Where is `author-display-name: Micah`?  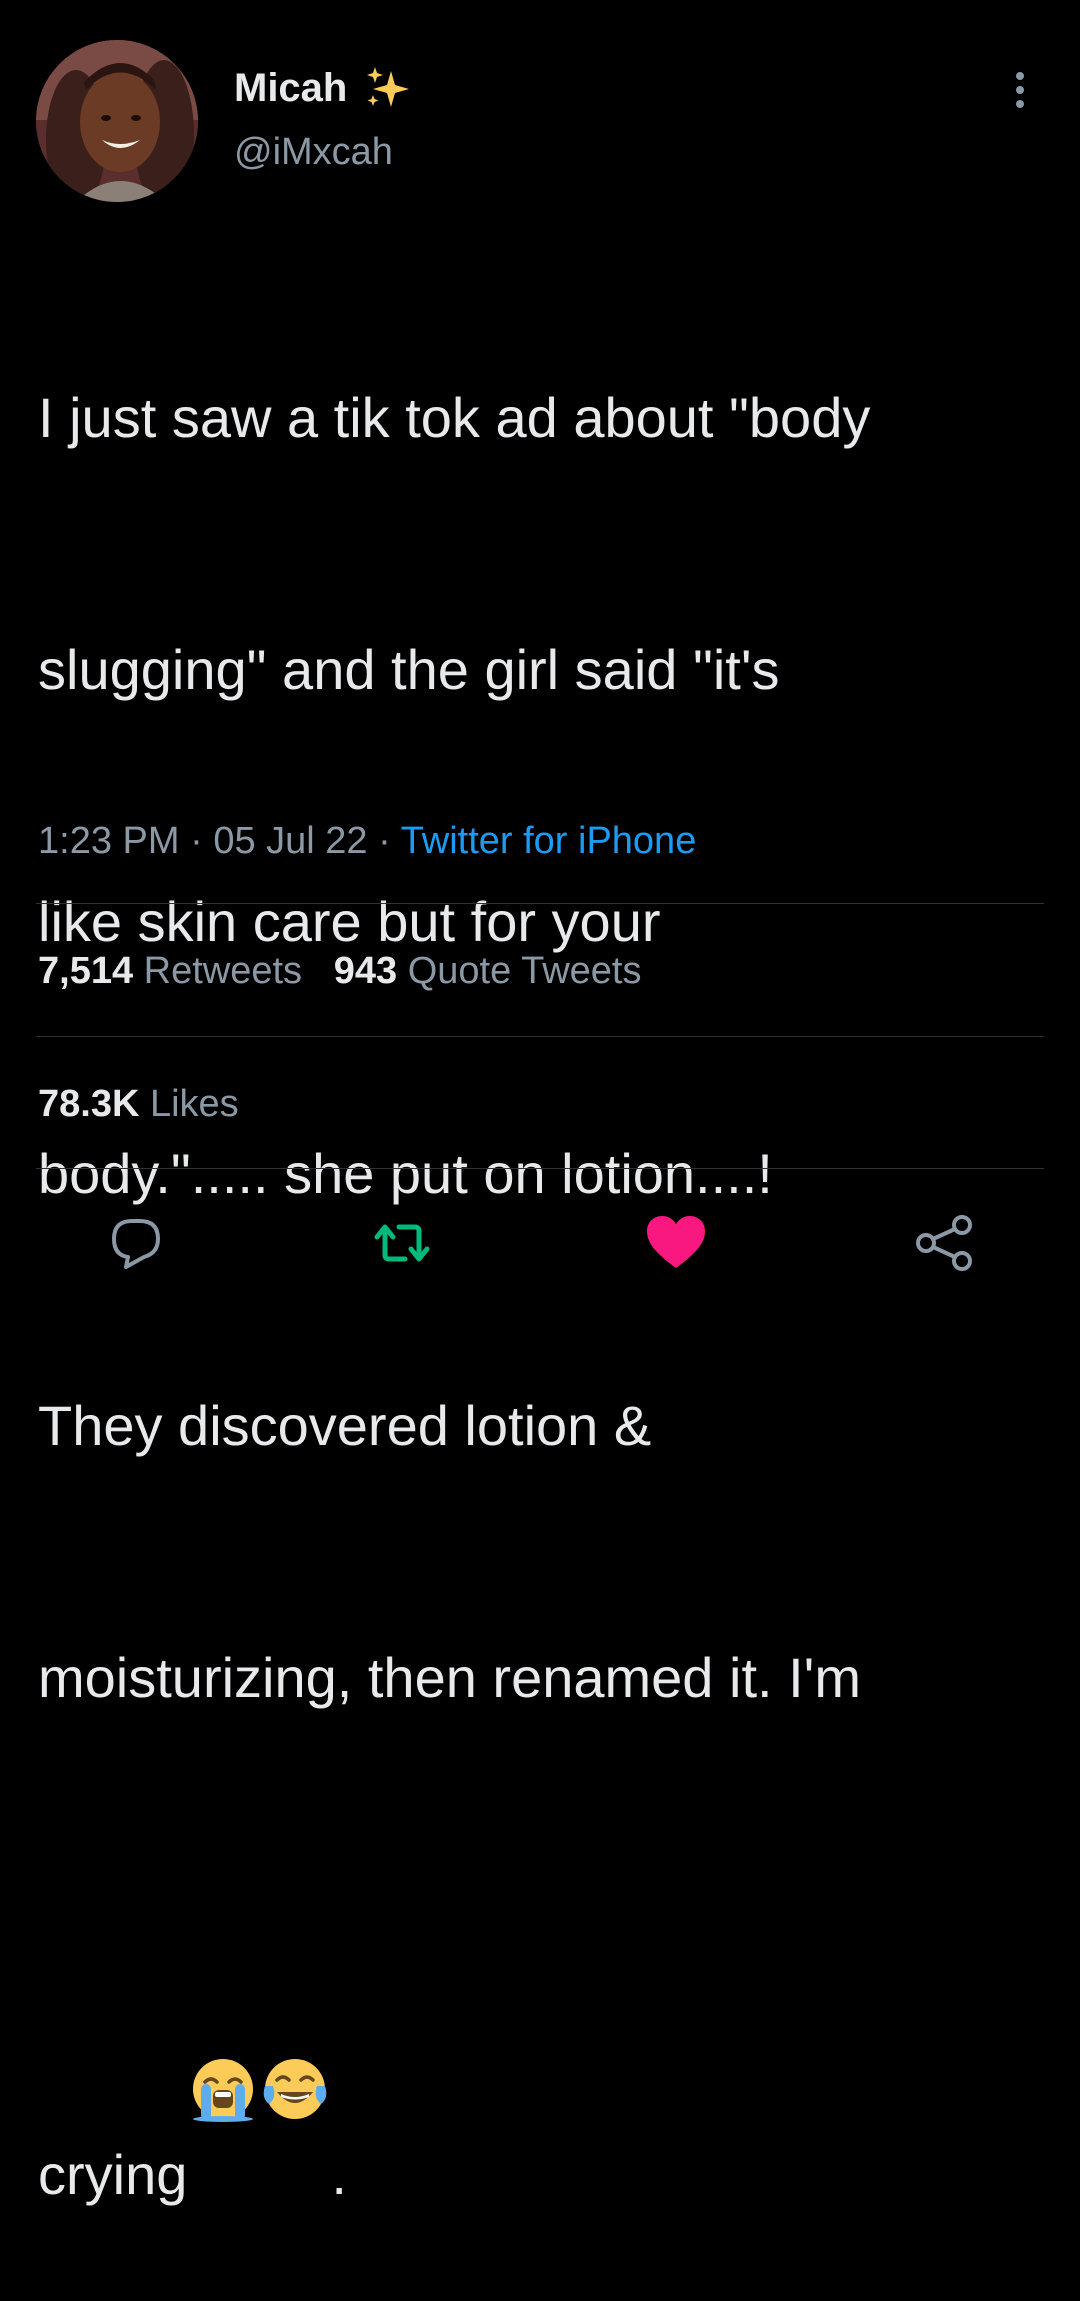 author-display-name: Micah is located at coordinates (323, 88).